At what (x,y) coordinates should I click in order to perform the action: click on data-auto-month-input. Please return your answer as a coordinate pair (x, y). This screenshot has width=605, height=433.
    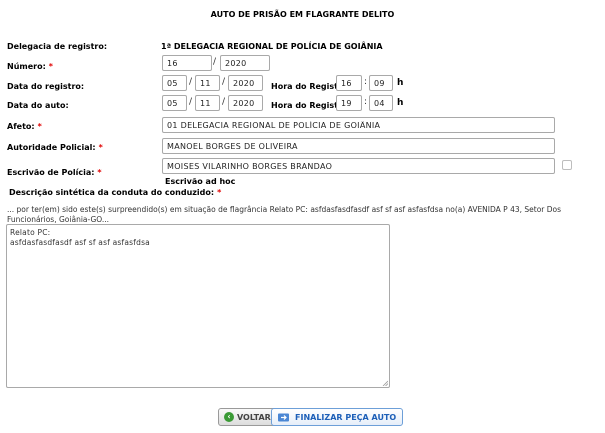
    Looking at the image, I should click on (207, 103).